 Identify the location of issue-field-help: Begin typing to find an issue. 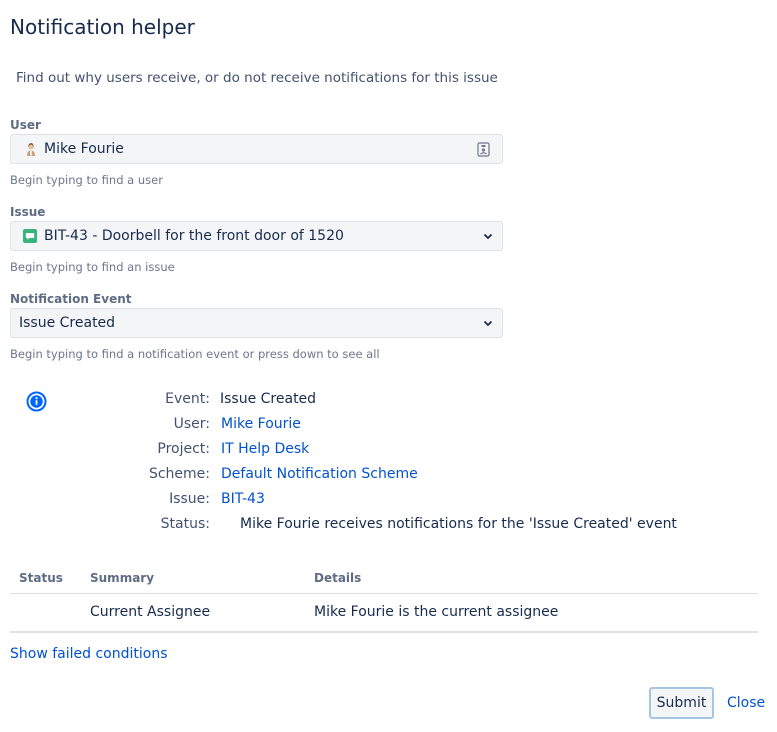
(92, 267).